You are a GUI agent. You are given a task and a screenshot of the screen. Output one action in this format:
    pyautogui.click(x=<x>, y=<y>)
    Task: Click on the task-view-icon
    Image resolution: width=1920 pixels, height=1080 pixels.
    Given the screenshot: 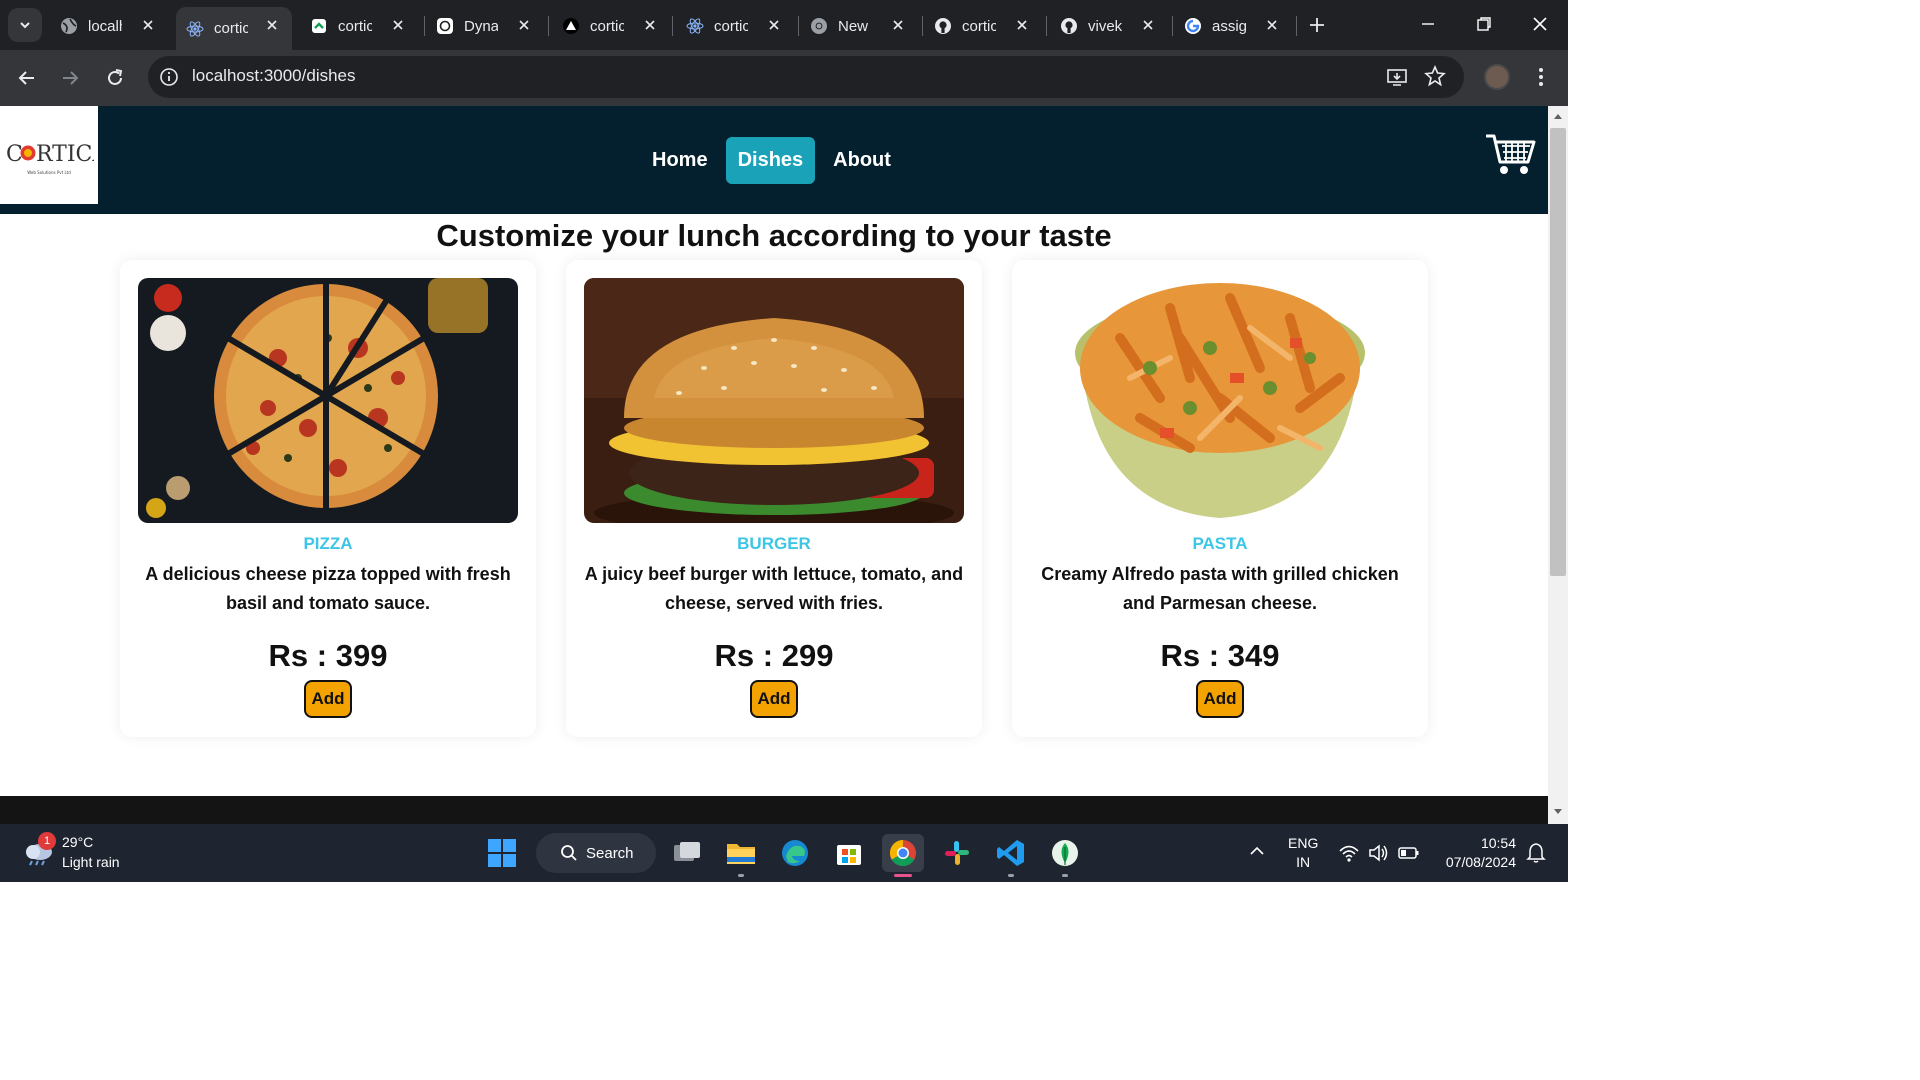 What is the action you would take?
    pyautogui.click(x=687, y=851)
    